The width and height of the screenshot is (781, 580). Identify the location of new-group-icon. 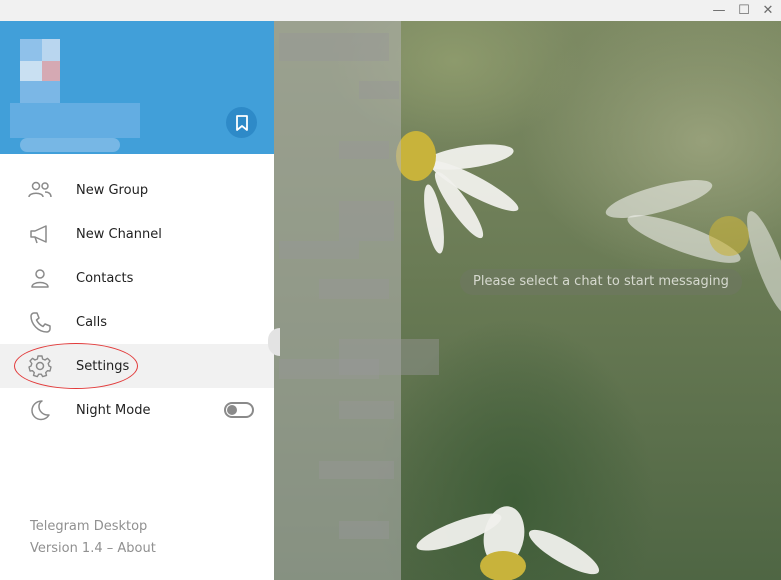
(40, 190).